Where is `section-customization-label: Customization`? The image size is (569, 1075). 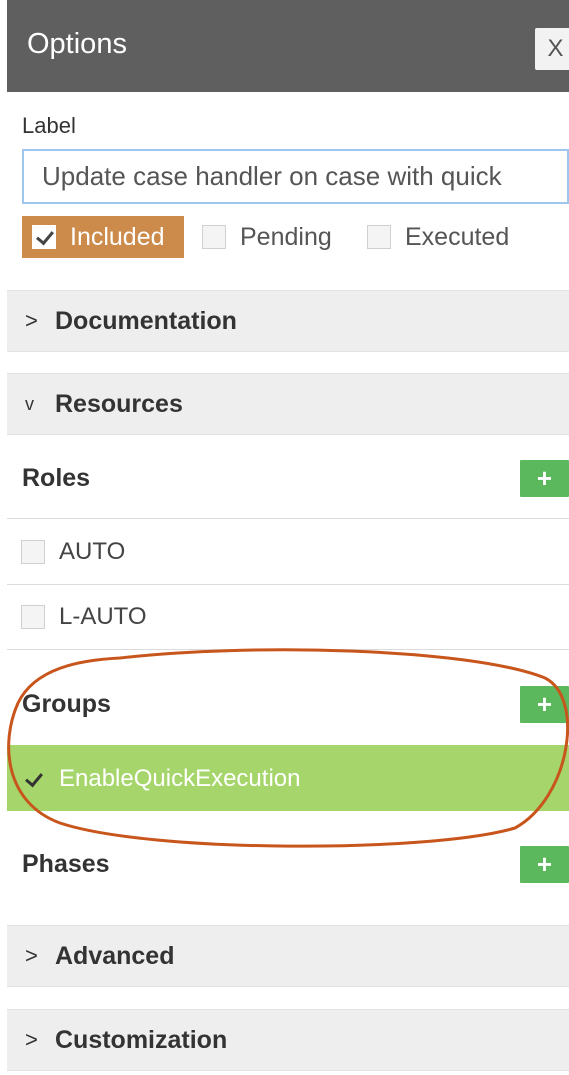 section-customization-label: Customization is located at coordinates (141, 1039).